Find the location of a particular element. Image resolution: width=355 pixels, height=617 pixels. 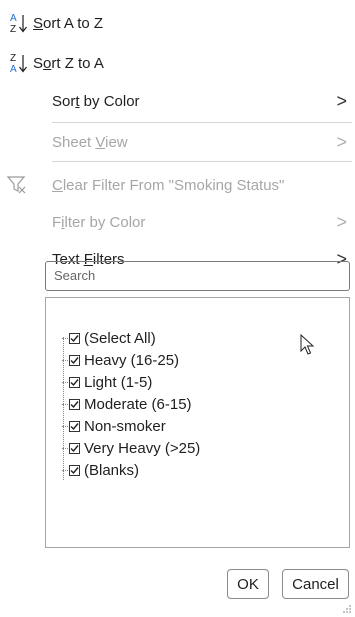

ok-button: OK is located at coordinates (248, 584).